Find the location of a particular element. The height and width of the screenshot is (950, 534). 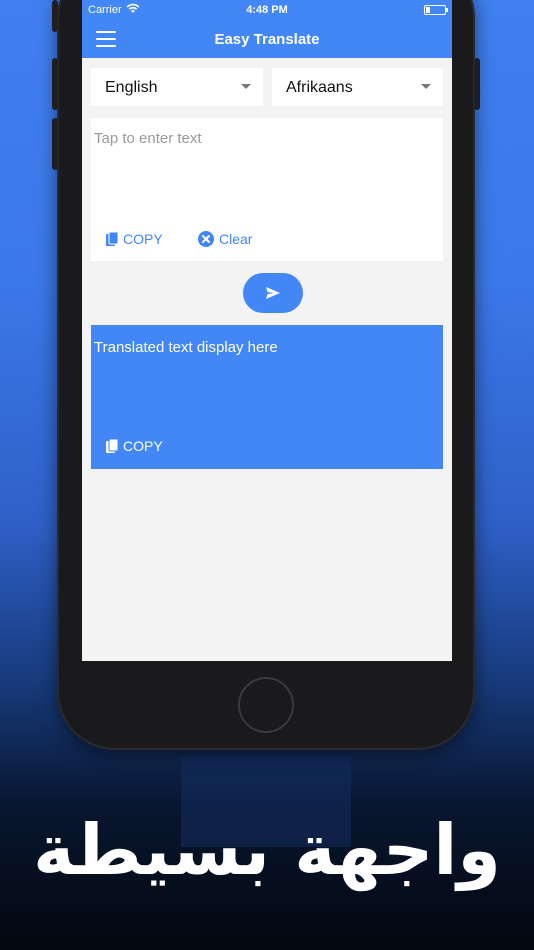

battery-icon is located at coordinates (436, 10).